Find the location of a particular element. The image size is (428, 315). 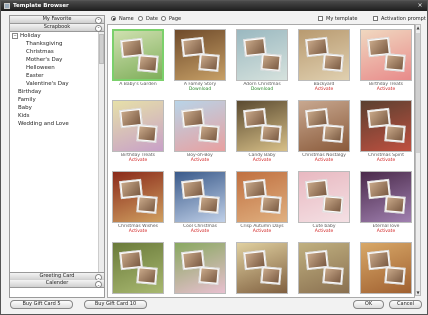

category-label: Greeting Card is located at coordinates (57, 276).